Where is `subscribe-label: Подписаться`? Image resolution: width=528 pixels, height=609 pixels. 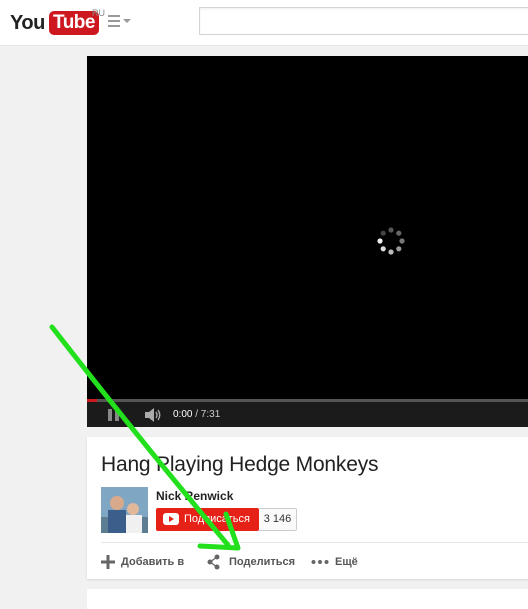 subscribe-label: Подписаться is located at coordinates (217, 519).